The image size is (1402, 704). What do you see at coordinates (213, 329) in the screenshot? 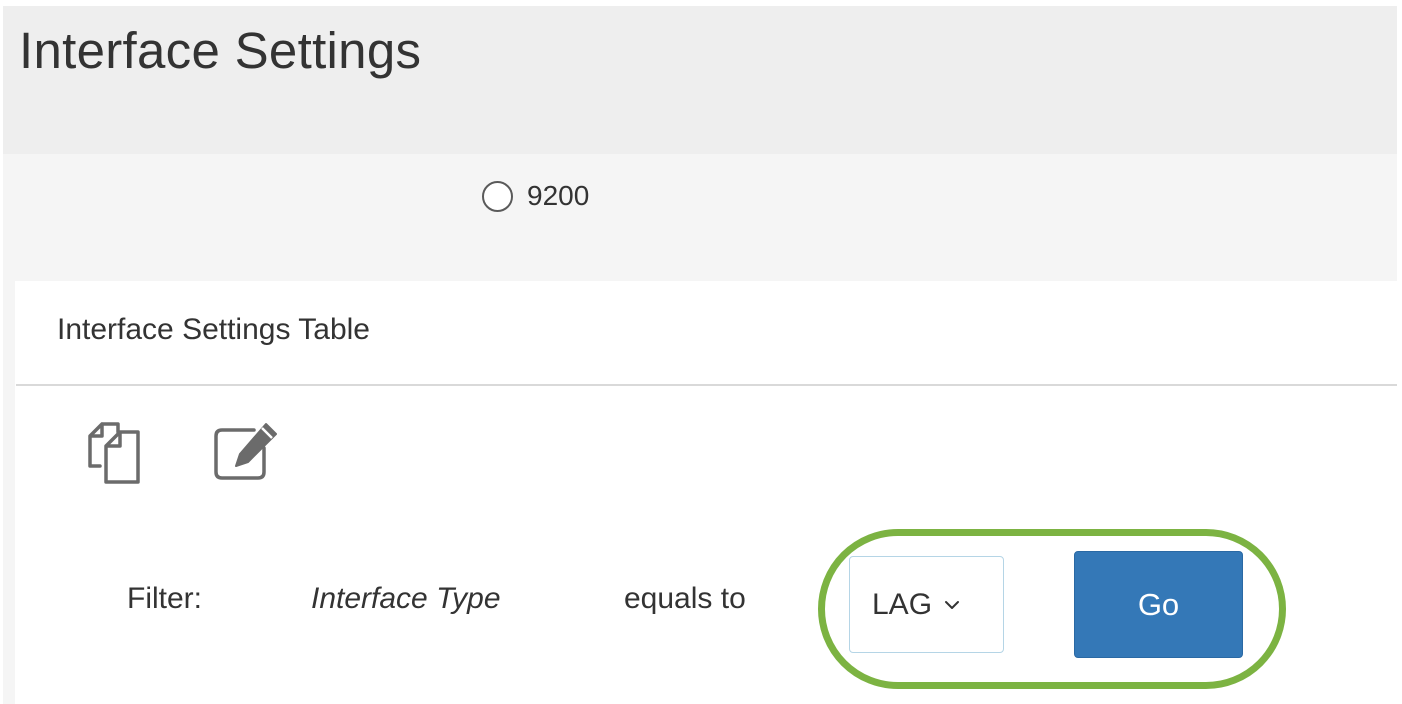
I see `table-title: Interface Settings Table` at bounding box center [213, 329].